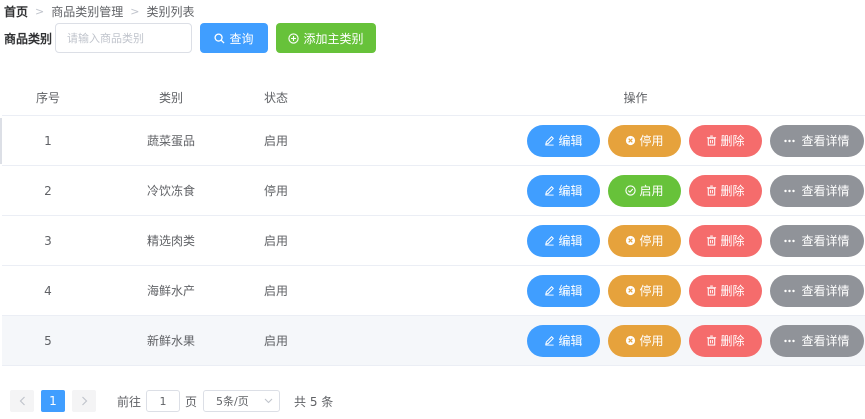 Image resolution: width=865 pixels, height=419 pixels. Describe the element at coordinates (651, 191) in the screenshot. I see `toggle-button-label: 启用` at that location.